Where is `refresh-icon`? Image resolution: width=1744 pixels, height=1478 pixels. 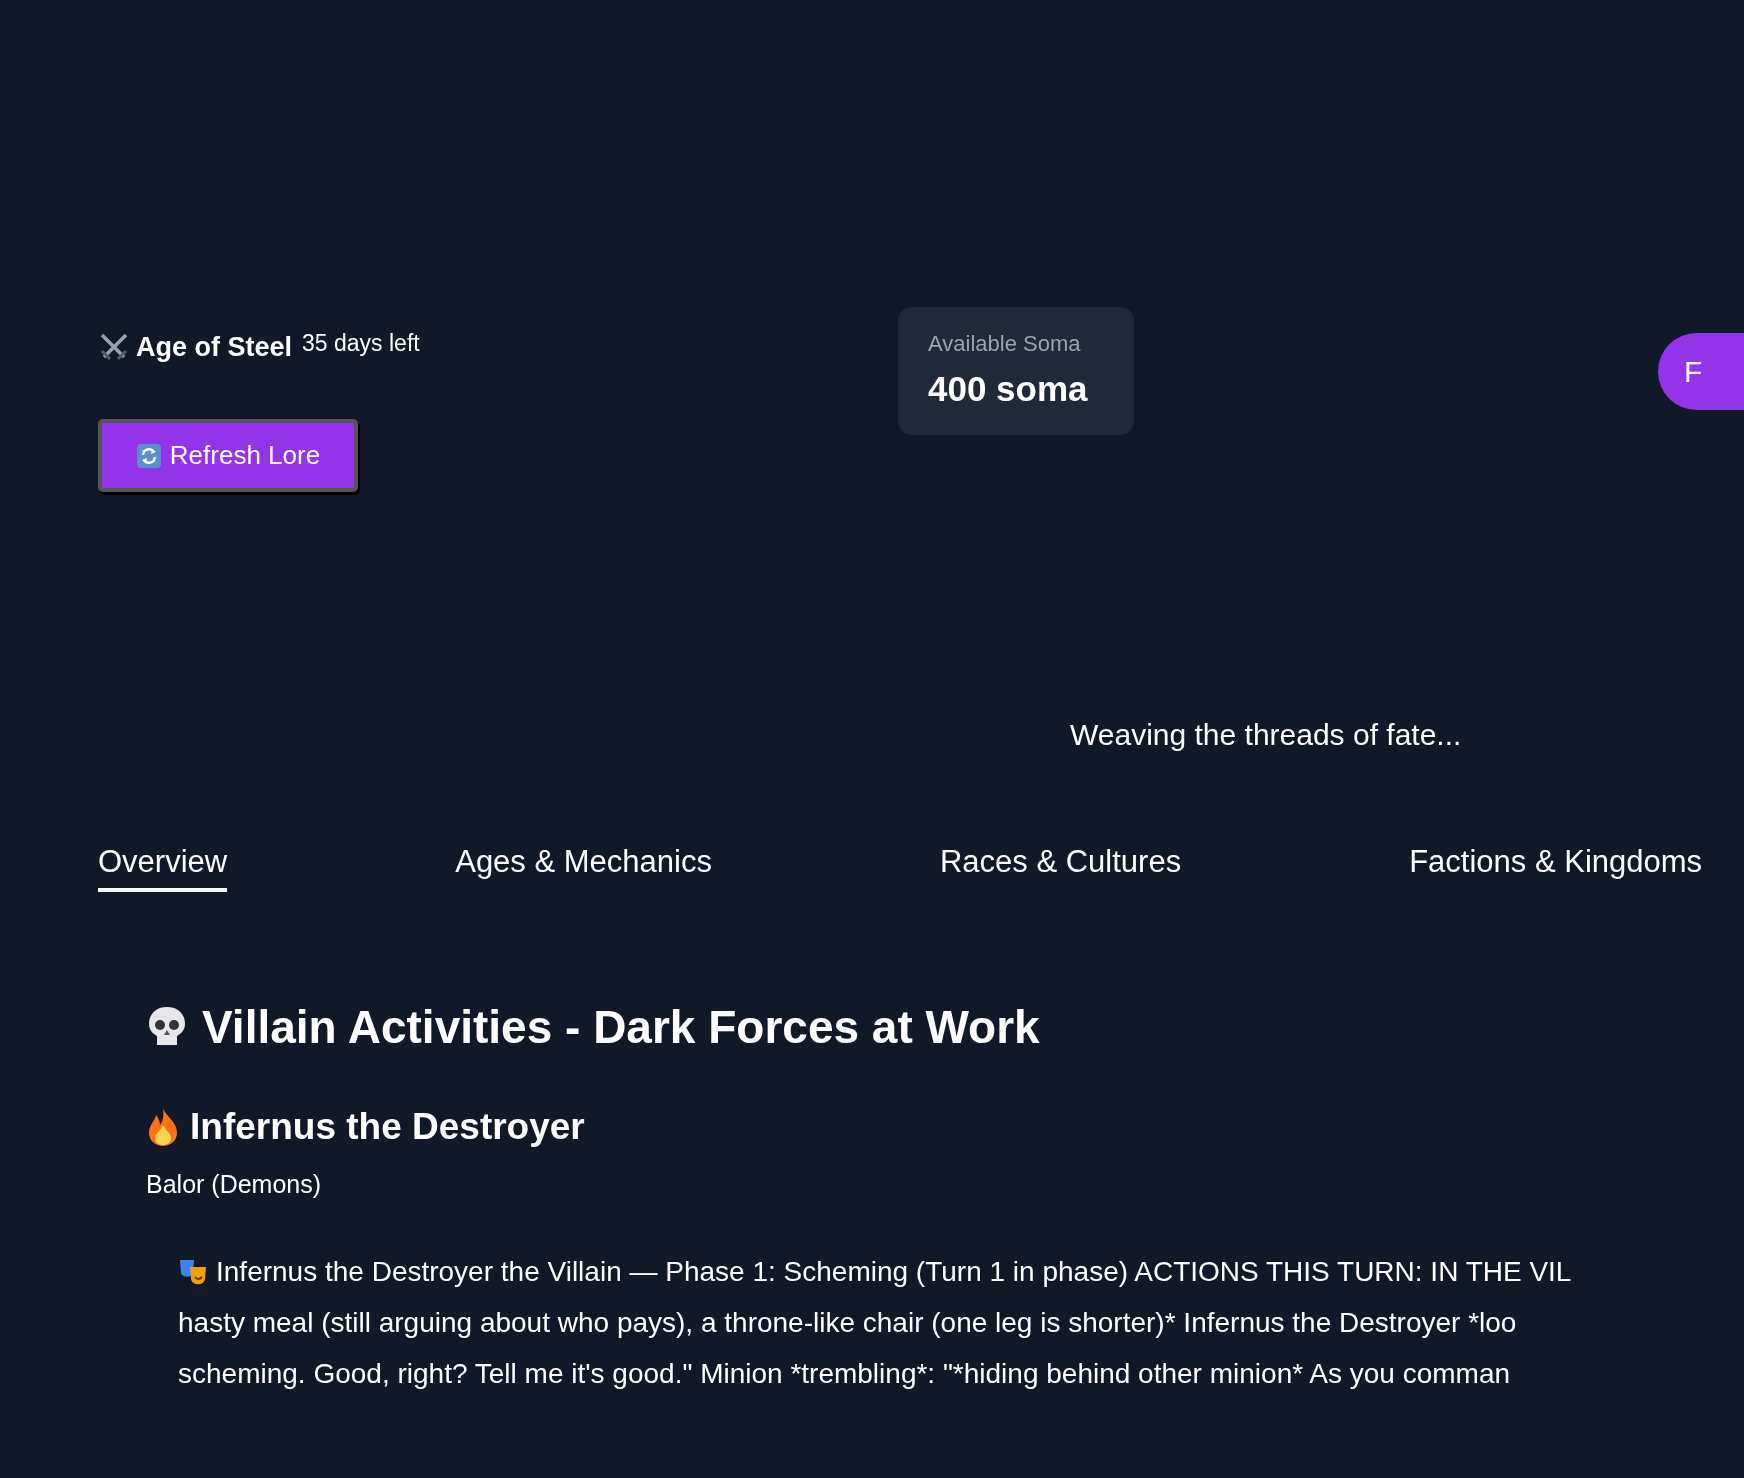 refresh-icon is located at coordinates (148, 455).